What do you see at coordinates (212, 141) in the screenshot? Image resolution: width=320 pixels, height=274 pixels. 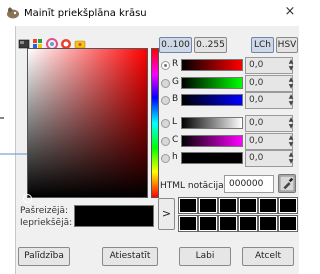 I see `channel-c-slider` at bounding box center [212, 141].